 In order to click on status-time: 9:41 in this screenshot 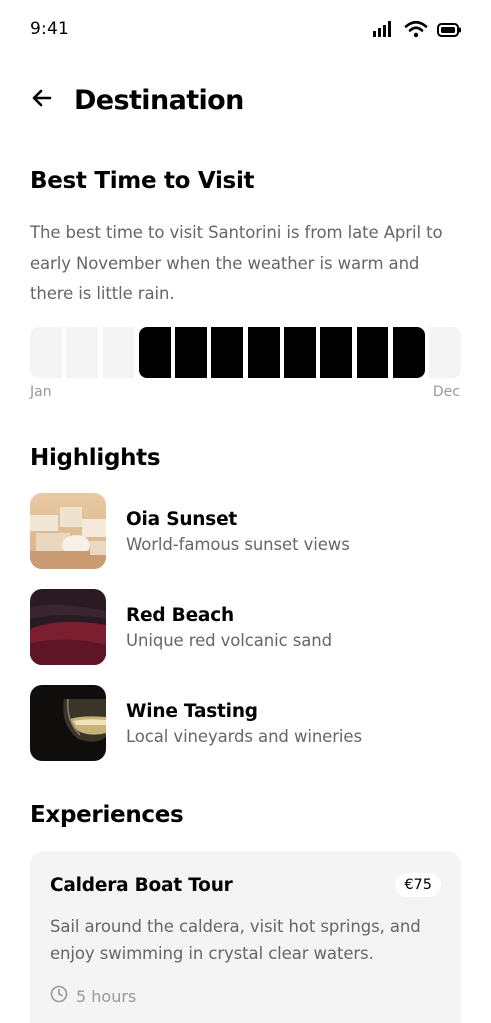, I will do `click(49, 29)`.